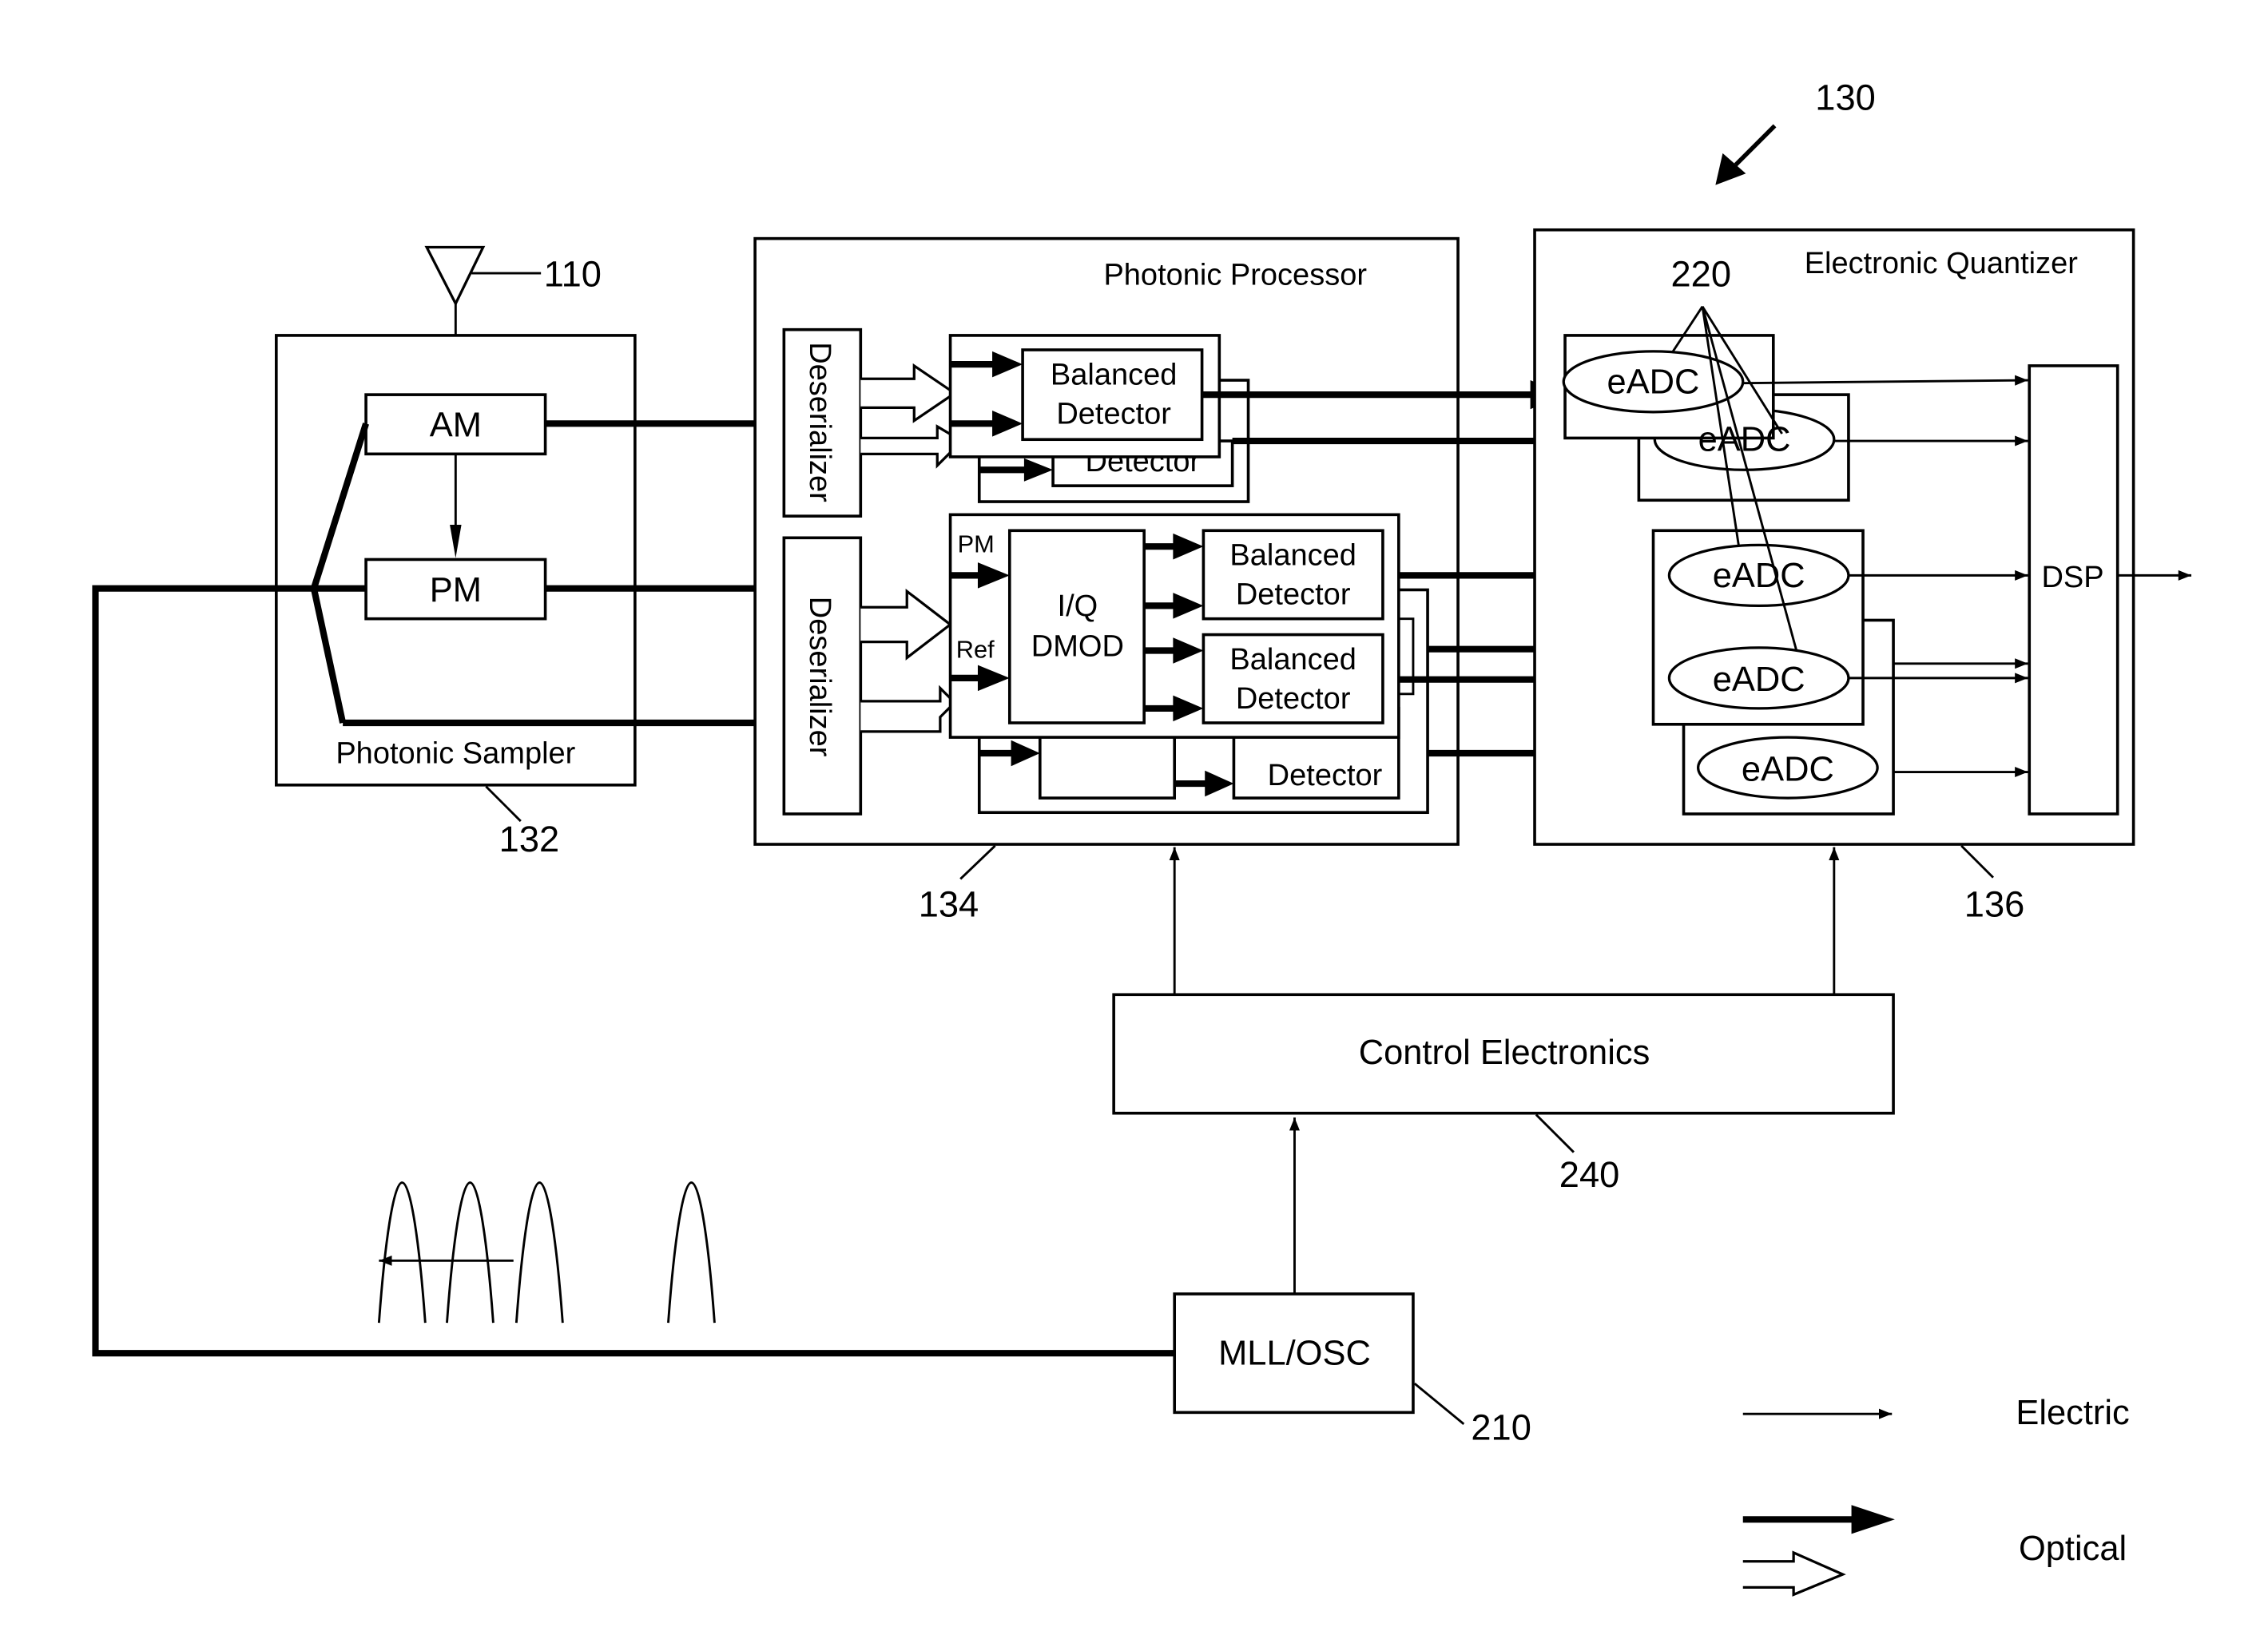 Image resolution: width=2268 pixels, height=1651 pixels. Describe the element at coordinates (1759, 680) in the screenshot. I see `eadc-4-label: eADC` at that location.